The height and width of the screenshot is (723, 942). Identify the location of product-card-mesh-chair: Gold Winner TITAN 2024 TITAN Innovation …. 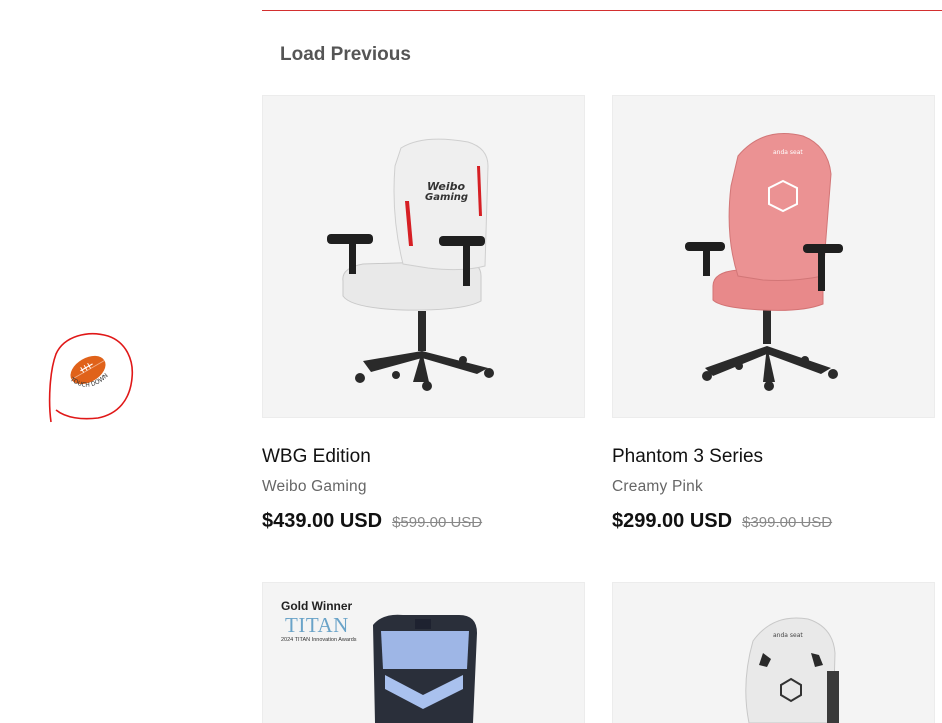
(423, 652).